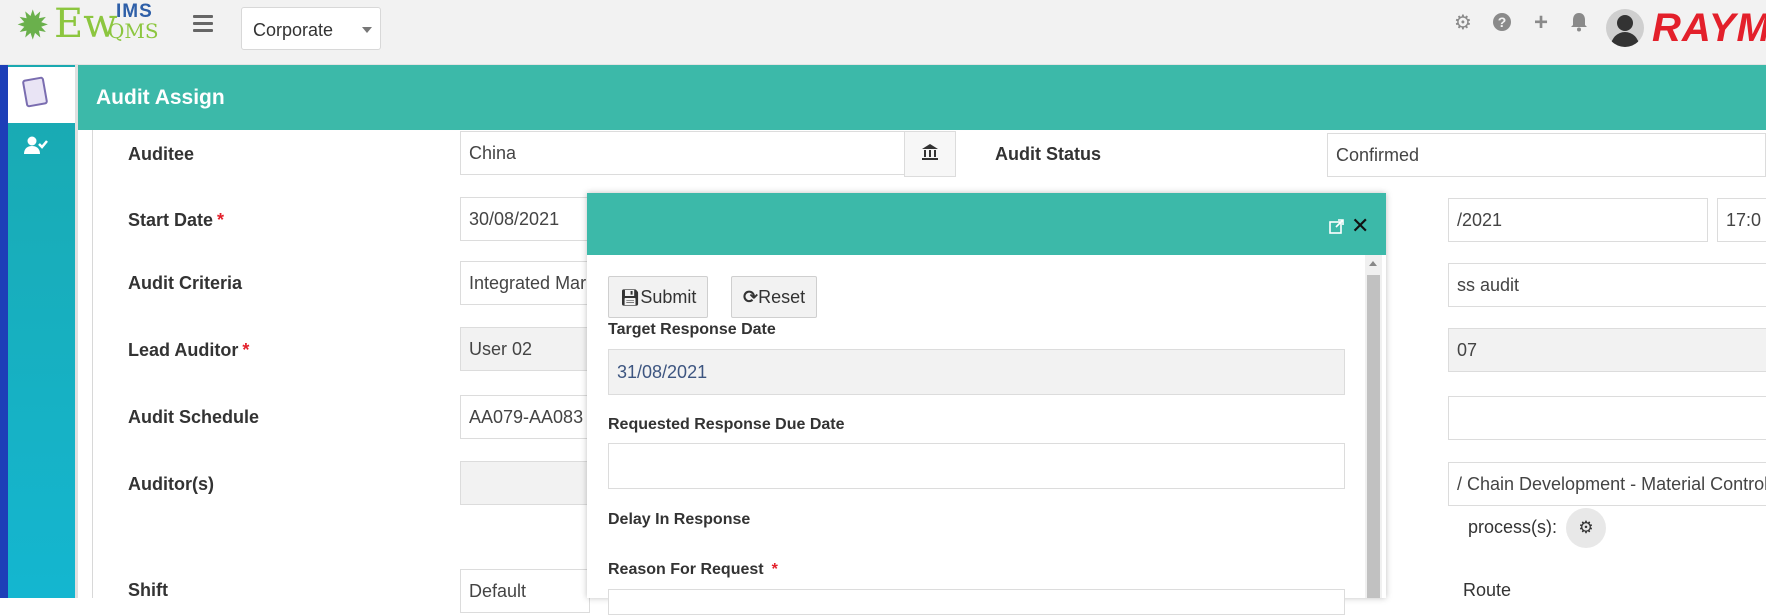  What do you see at coordinates (1607, 350) in the screenshot?
I see `lead-auditor-right-field: 07` at bounding box center [1607, 350].